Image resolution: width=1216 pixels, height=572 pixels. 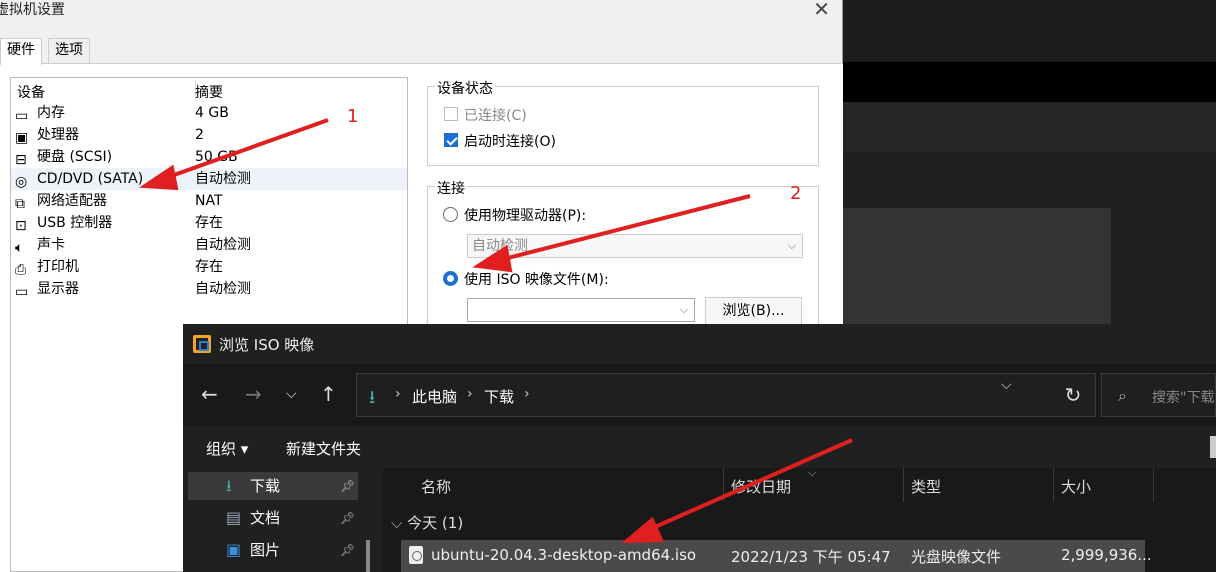 I want to click on device-row: 🔈︎ 声卡 自动检测, so click(x=209, y=245).